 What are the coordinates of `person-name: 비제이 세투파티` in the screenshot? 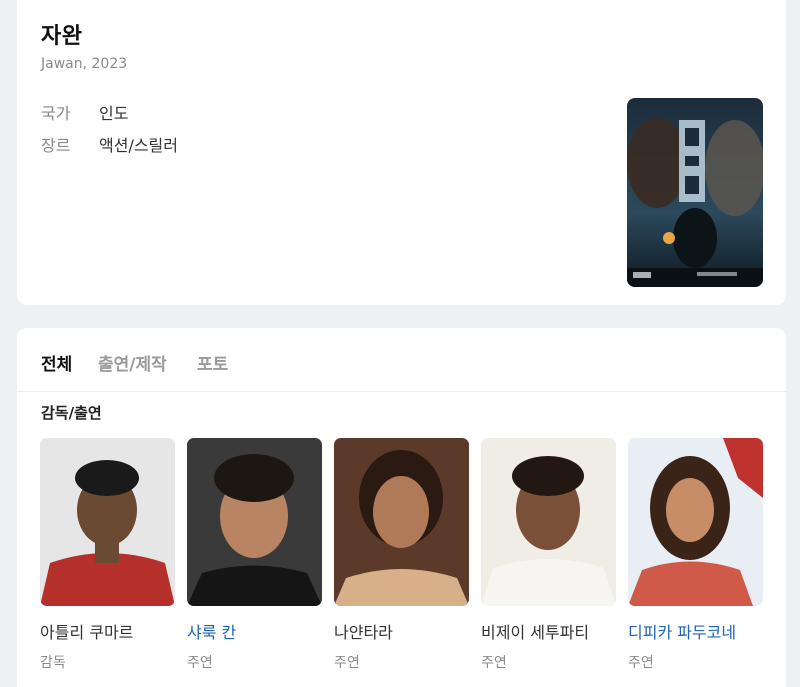 It's located at (548, 631).